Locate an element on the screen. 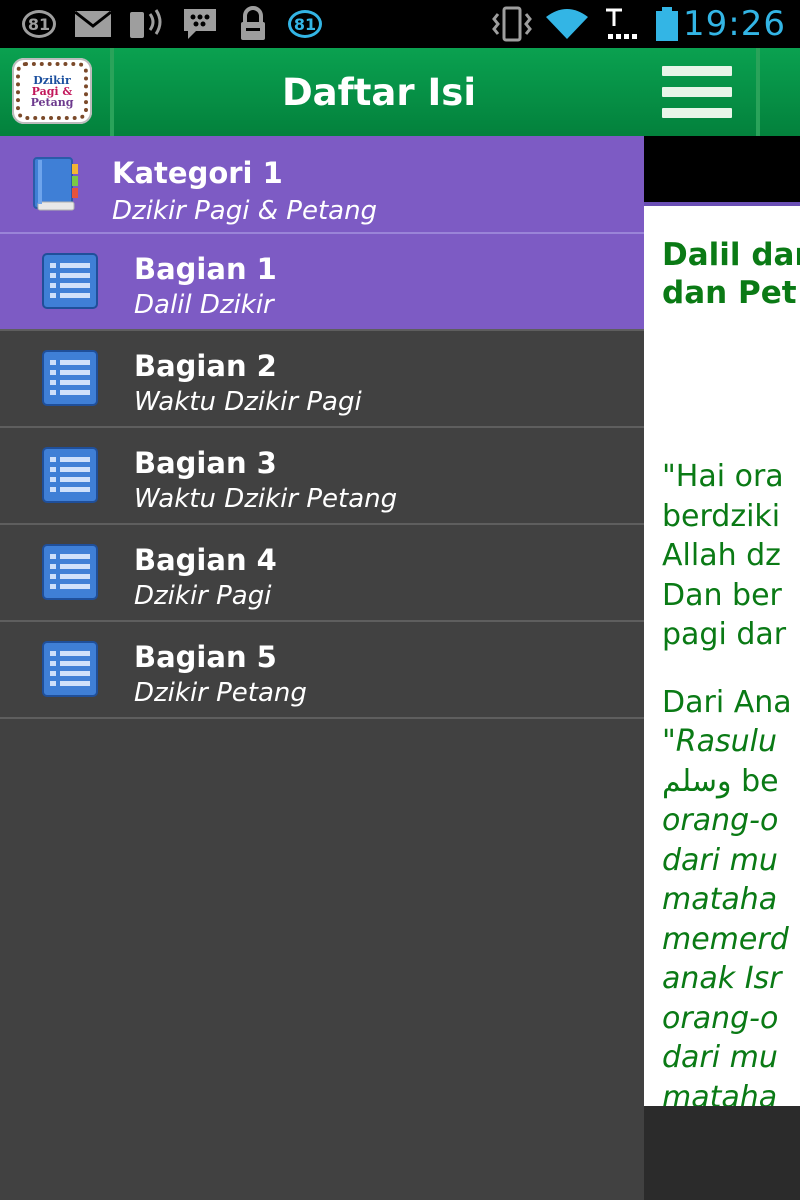 The width and height of the screenshot is (800, 1200). content-subheader is located at coordinates (722, 171).